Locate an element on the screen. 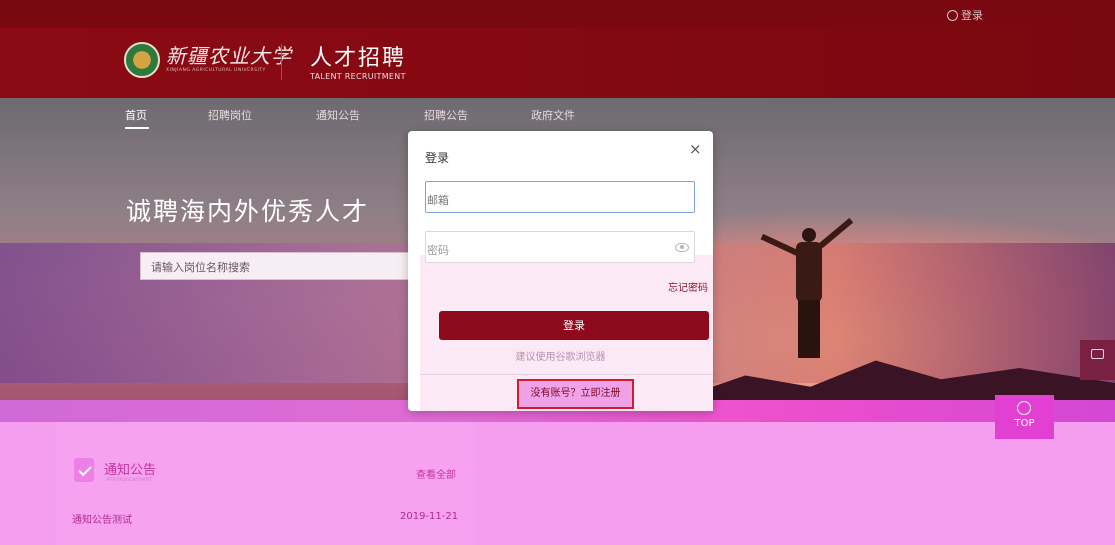 This screenshot has width=1115, height=545. main-nav: 首页 招聘岗位 通知公告 招聘公告 政府文件 is located at coordinates (557, 115).